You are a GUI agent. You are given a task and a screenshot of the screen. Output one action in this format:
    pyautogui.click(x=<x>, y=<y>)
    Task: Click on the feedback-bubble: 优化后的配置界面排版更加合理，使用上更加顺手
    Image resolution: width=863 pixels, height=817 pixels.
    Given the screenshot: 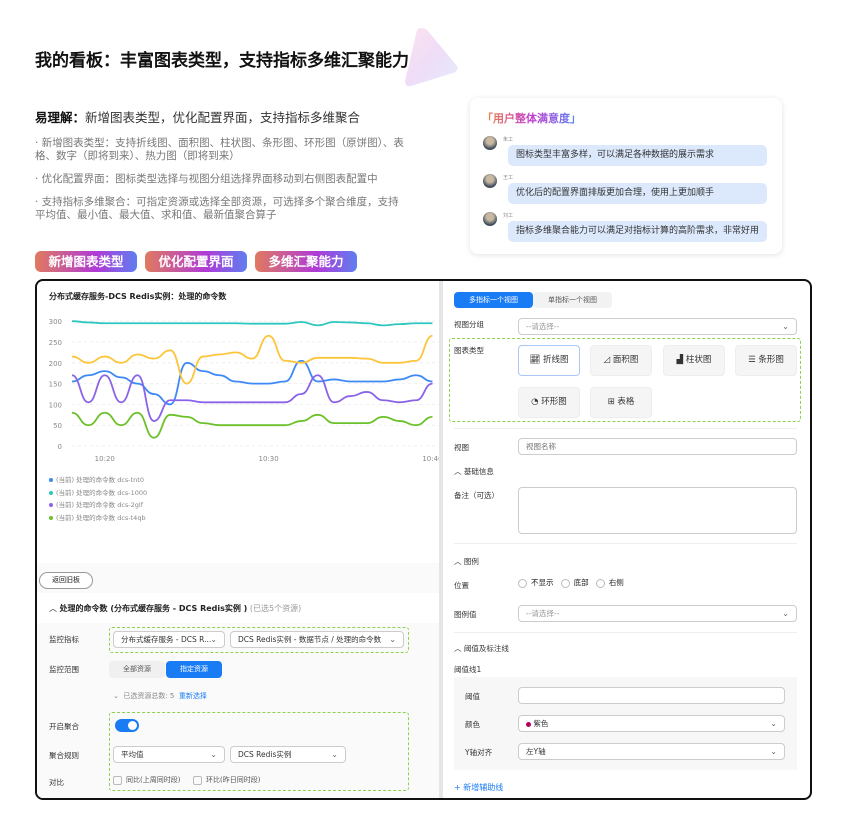 What is the action you would take?
    pyautogui.click(x=637, y=193)
    